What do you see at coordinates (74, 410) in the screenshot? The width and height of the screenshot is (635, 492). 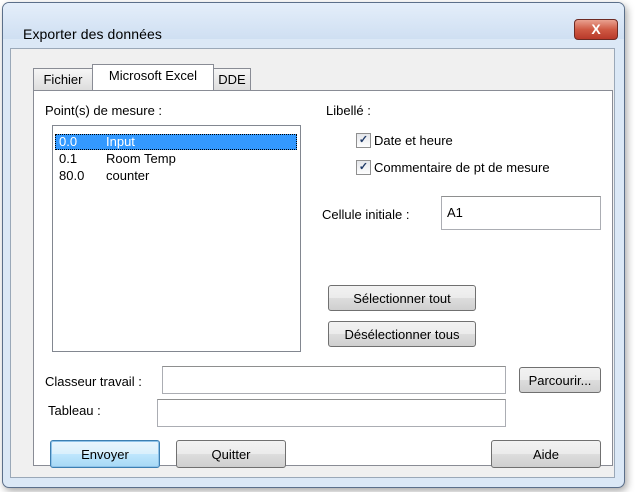 I see `sheet-label: Tableau :` at bounding box center [74, 410].